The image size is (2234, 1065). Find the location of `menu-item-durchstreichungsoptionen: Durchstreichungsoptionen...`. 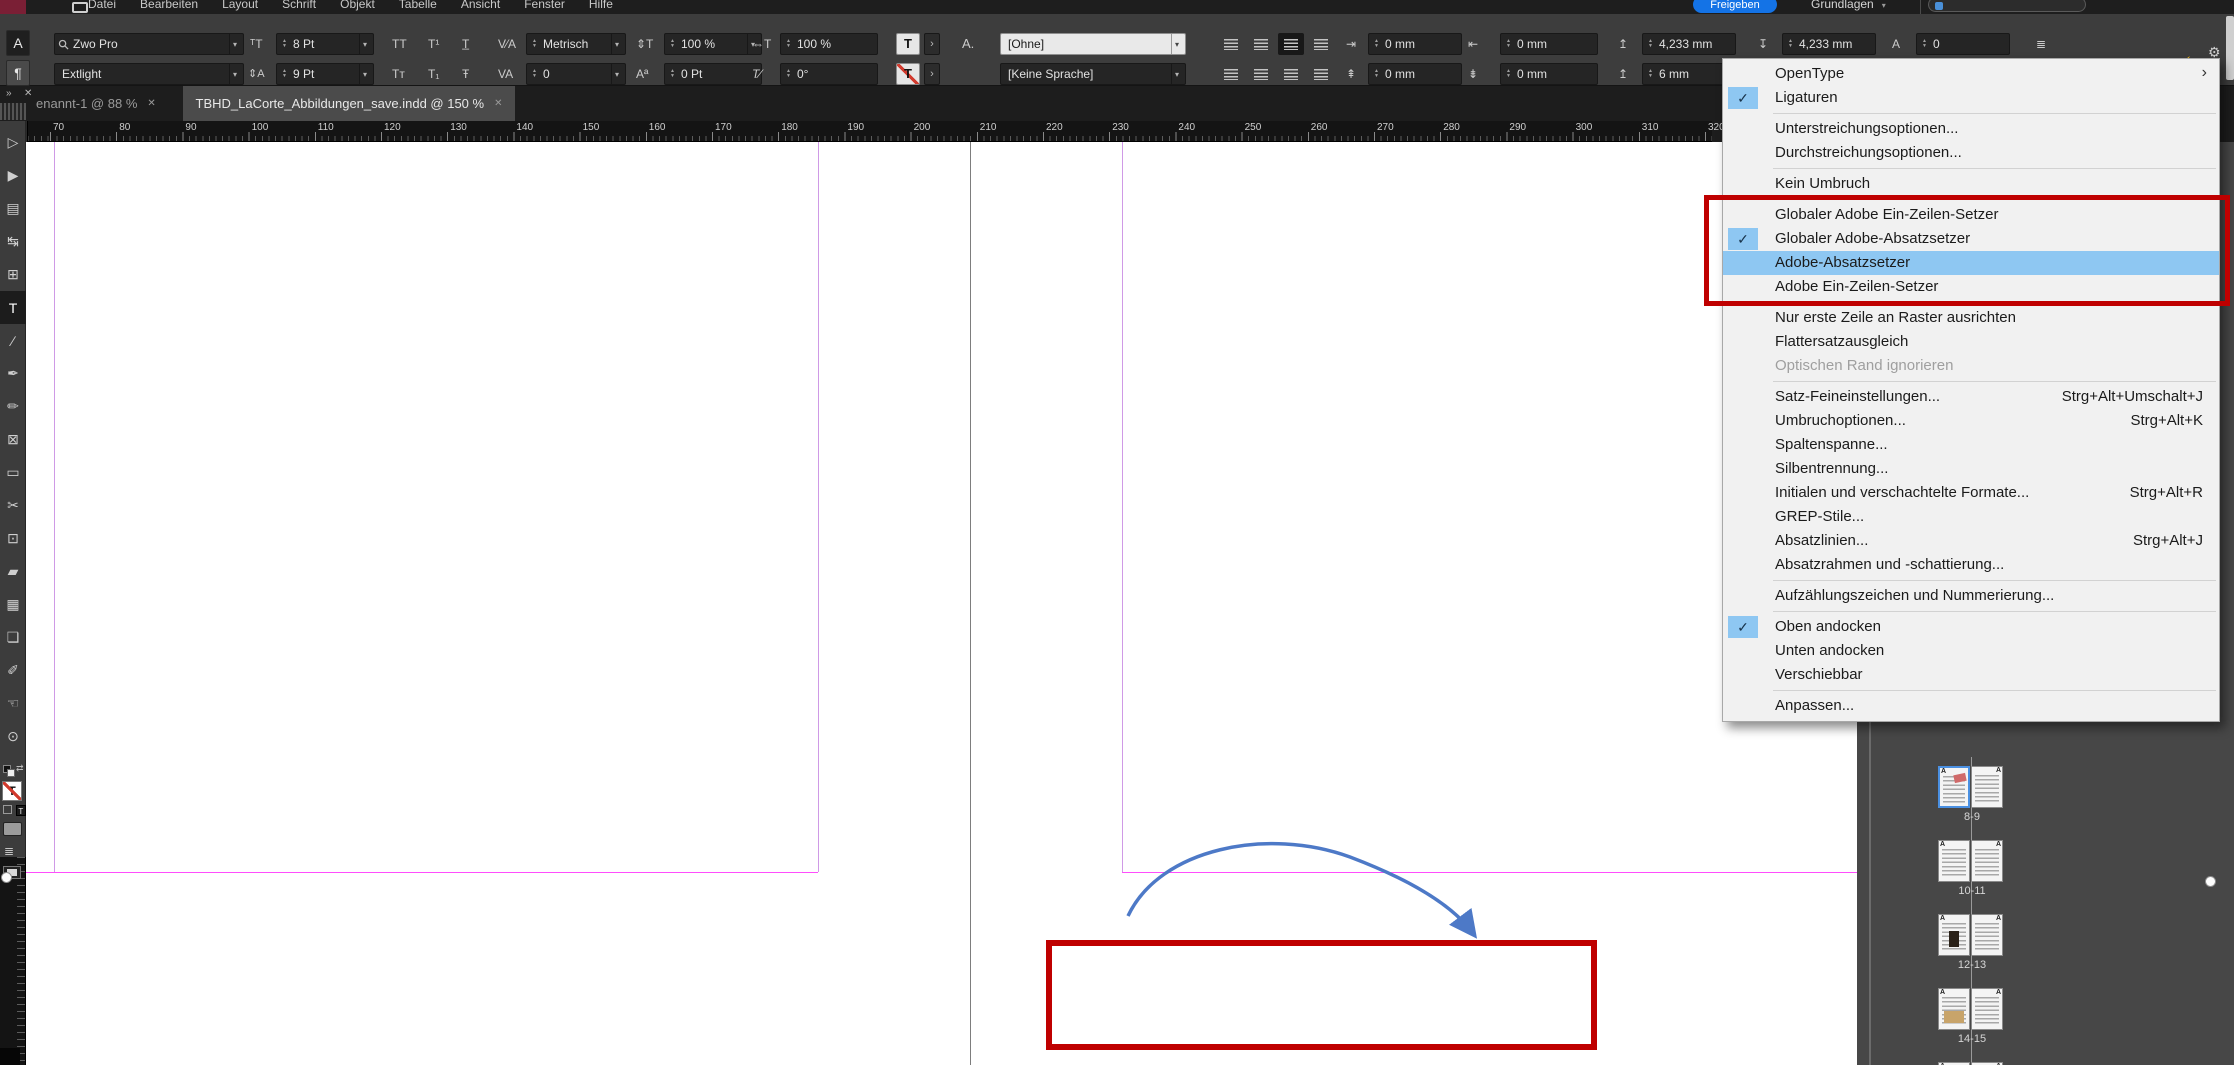

menu-item-durchstreichungsoptionen: Durchstreichungsoptionen... is located at coordinates (1971, 153).